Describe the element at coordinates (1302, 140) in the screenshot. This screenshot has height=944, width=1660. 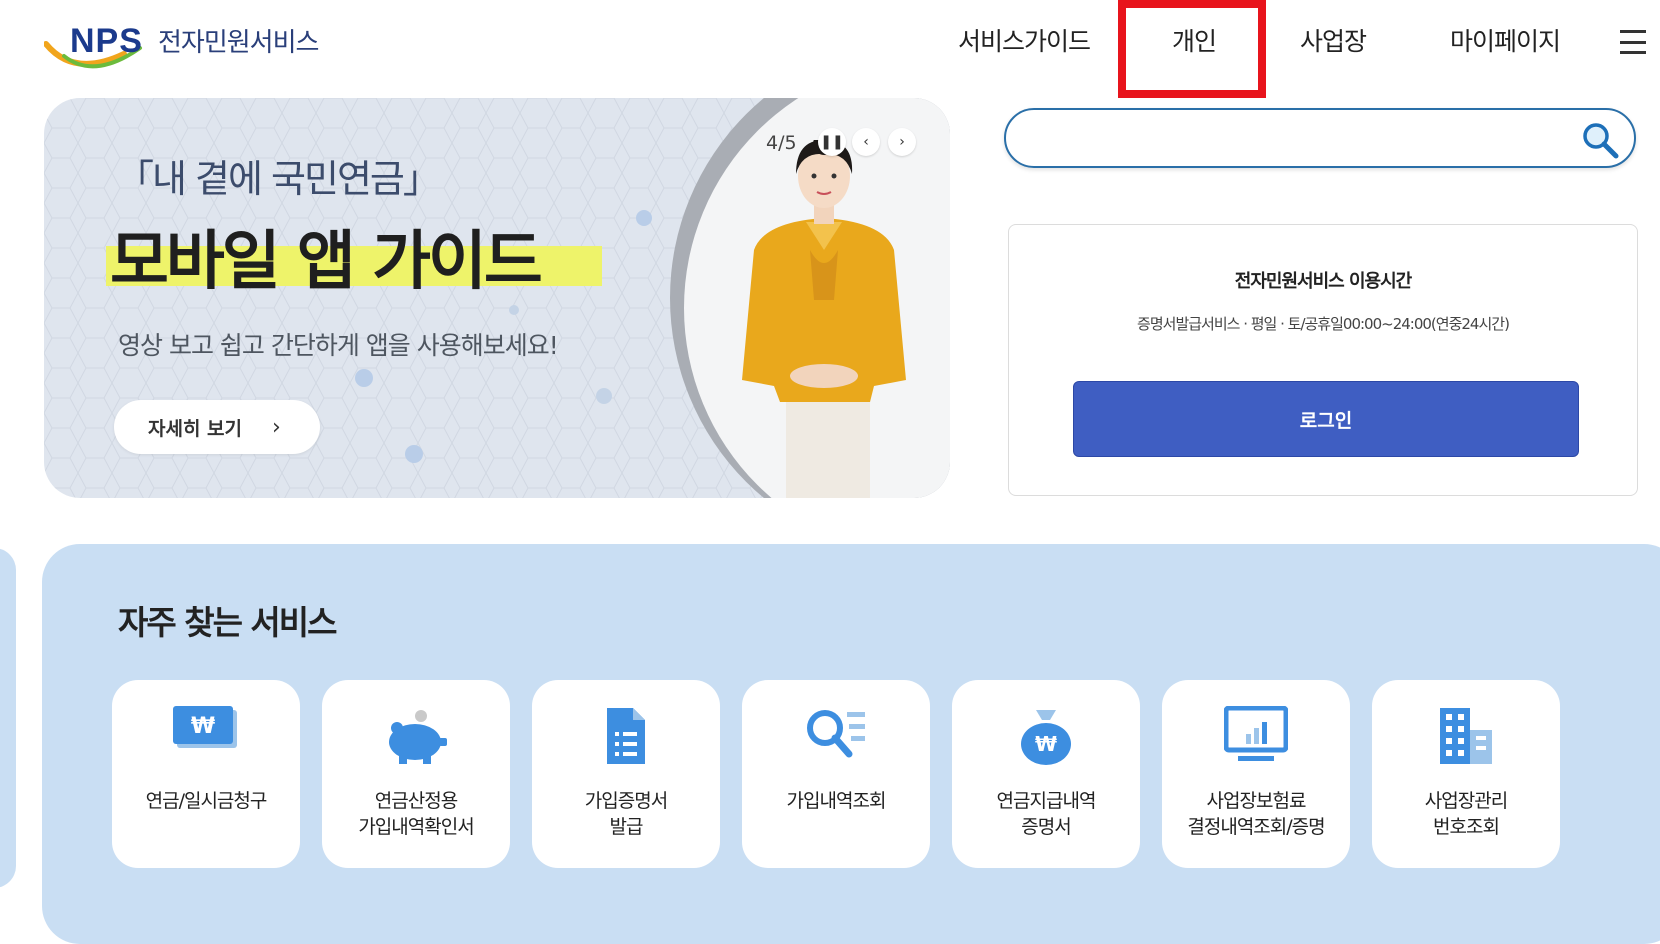
I see `search-input` at that location.